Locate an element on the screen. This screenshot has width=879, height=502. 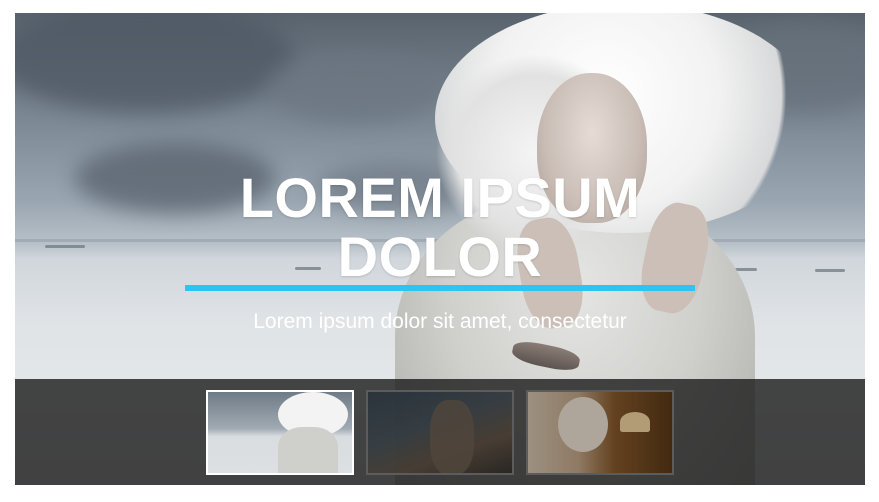
slide-title-line-2: DOLOR is located at coordinates (440, 256).